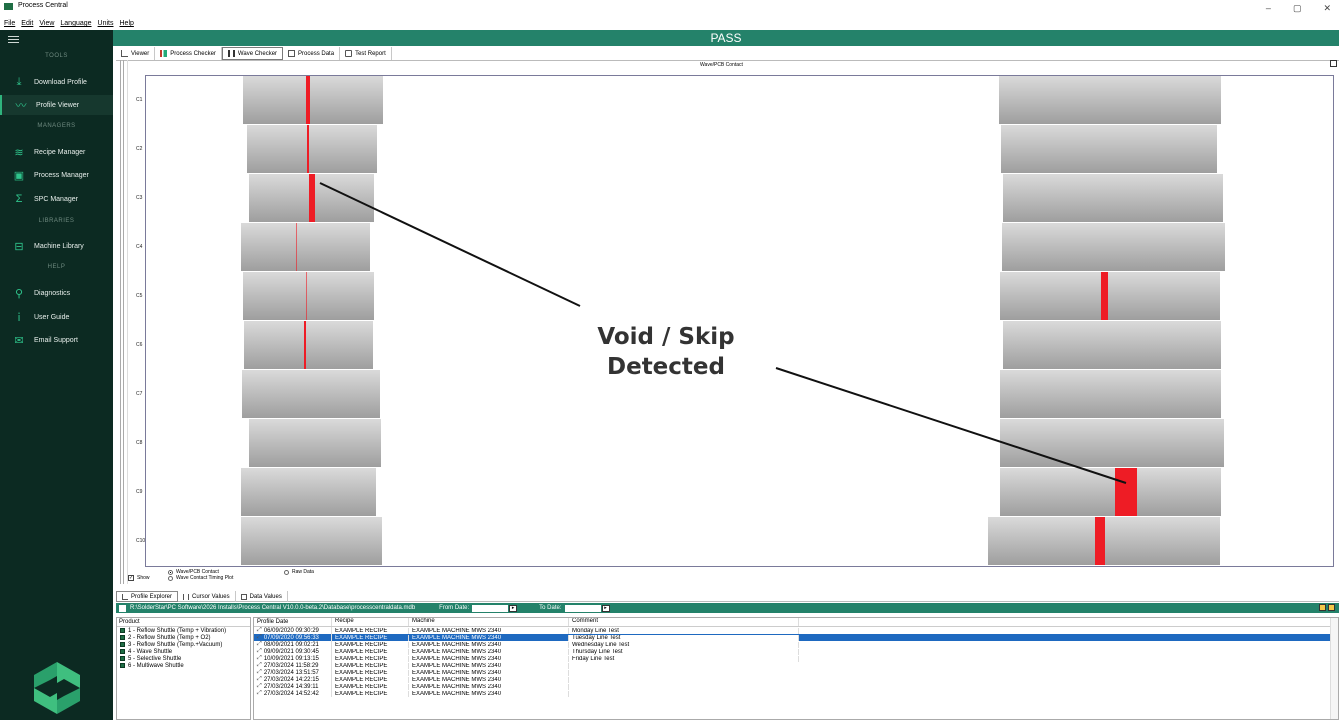  I want to click on table-header: Profile Date Recipe Machine Comment, so click(796, 622).